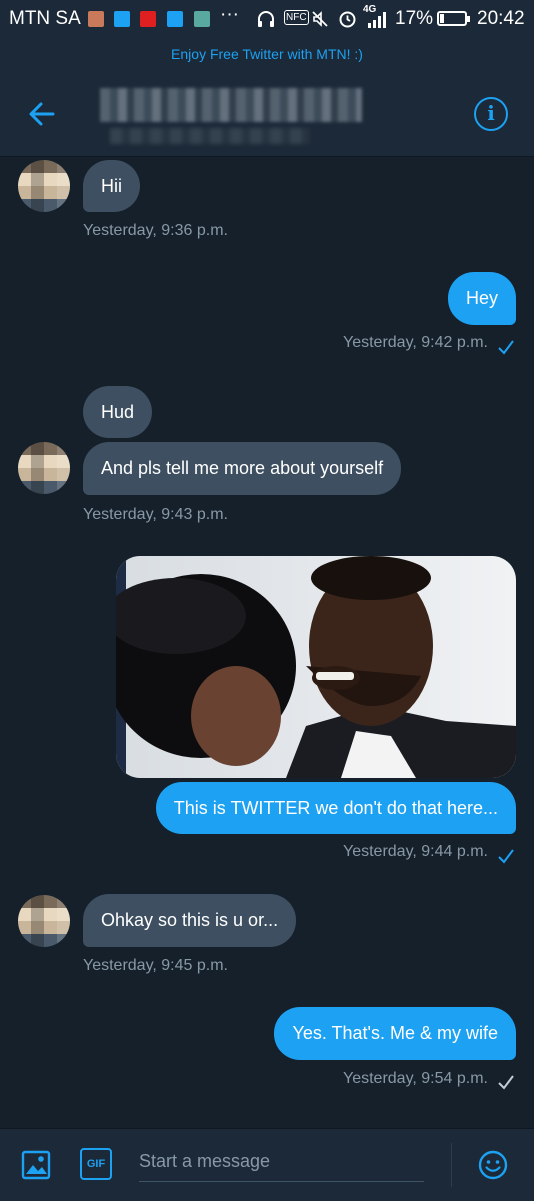  Describe the element at coordinates (414, 18) in the screenshot. I see `battery-percent: 17%` at that location.